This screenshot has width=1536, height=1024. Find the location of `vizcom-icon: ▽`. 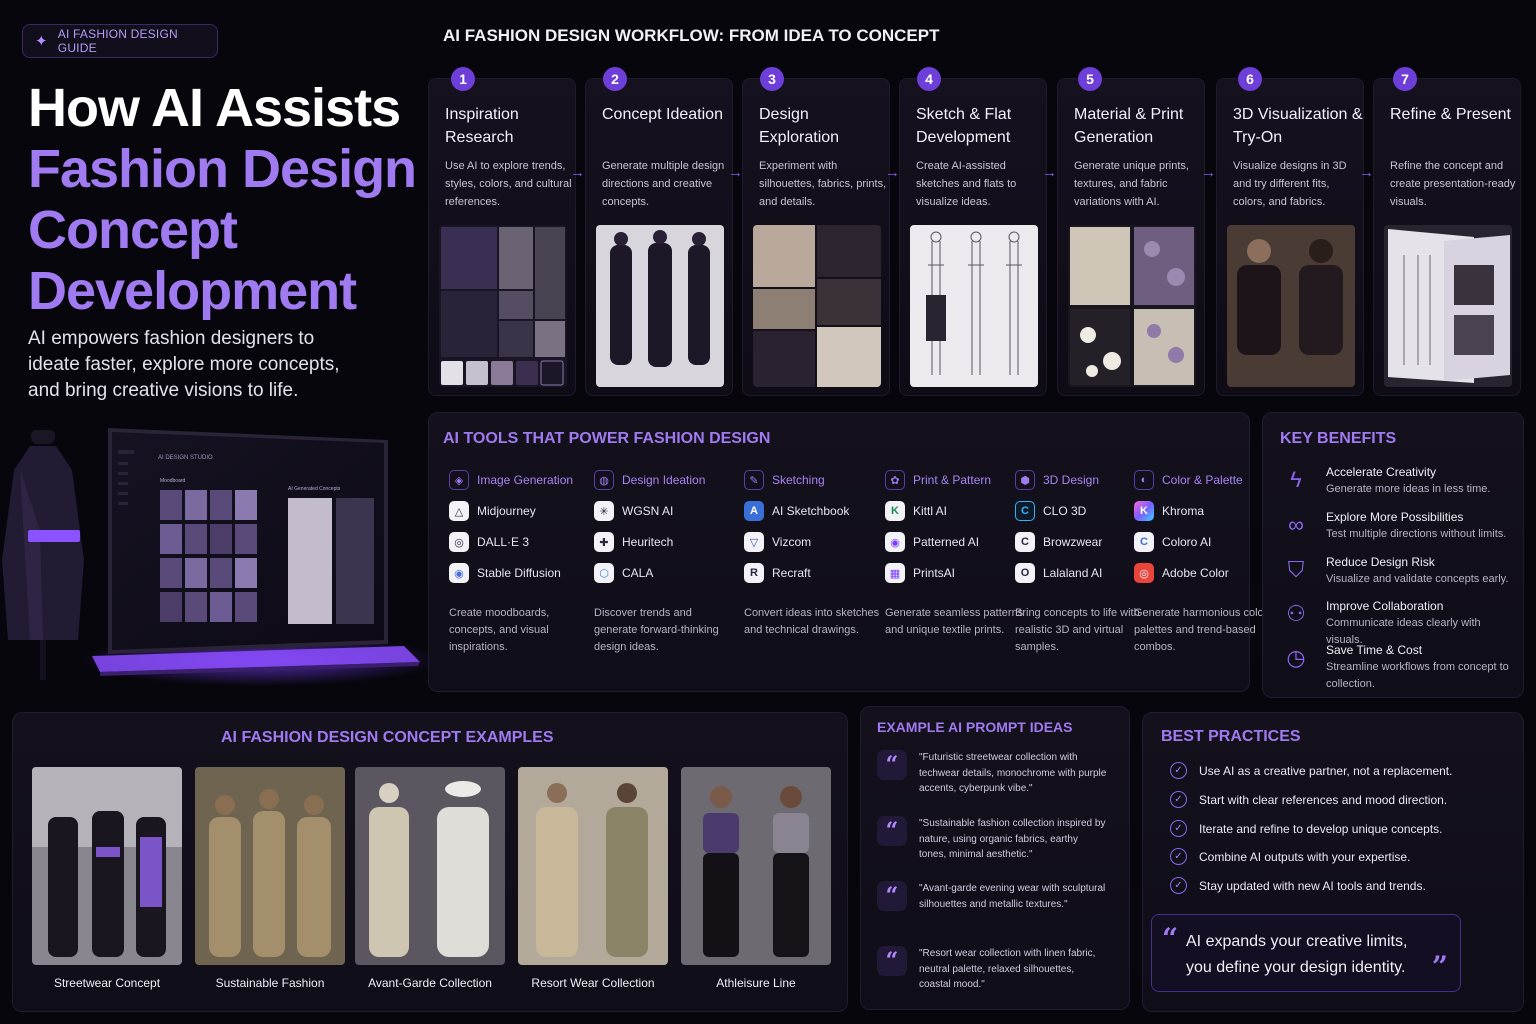

vizcom-icon: ▽ is located at coordinates (754, 542).